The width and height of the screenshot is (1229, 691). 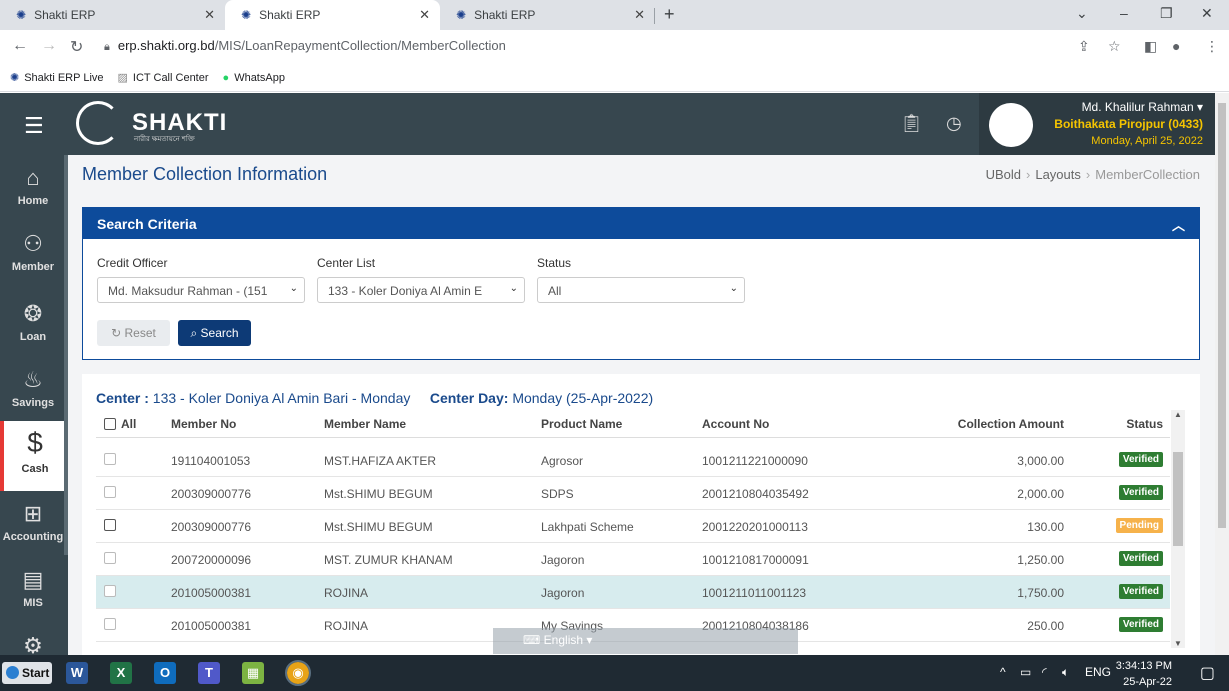 What do you see at coordinates (110, 424) in the screenshot?
I see `select-all-checkbox` at bounding box center [110, 424].